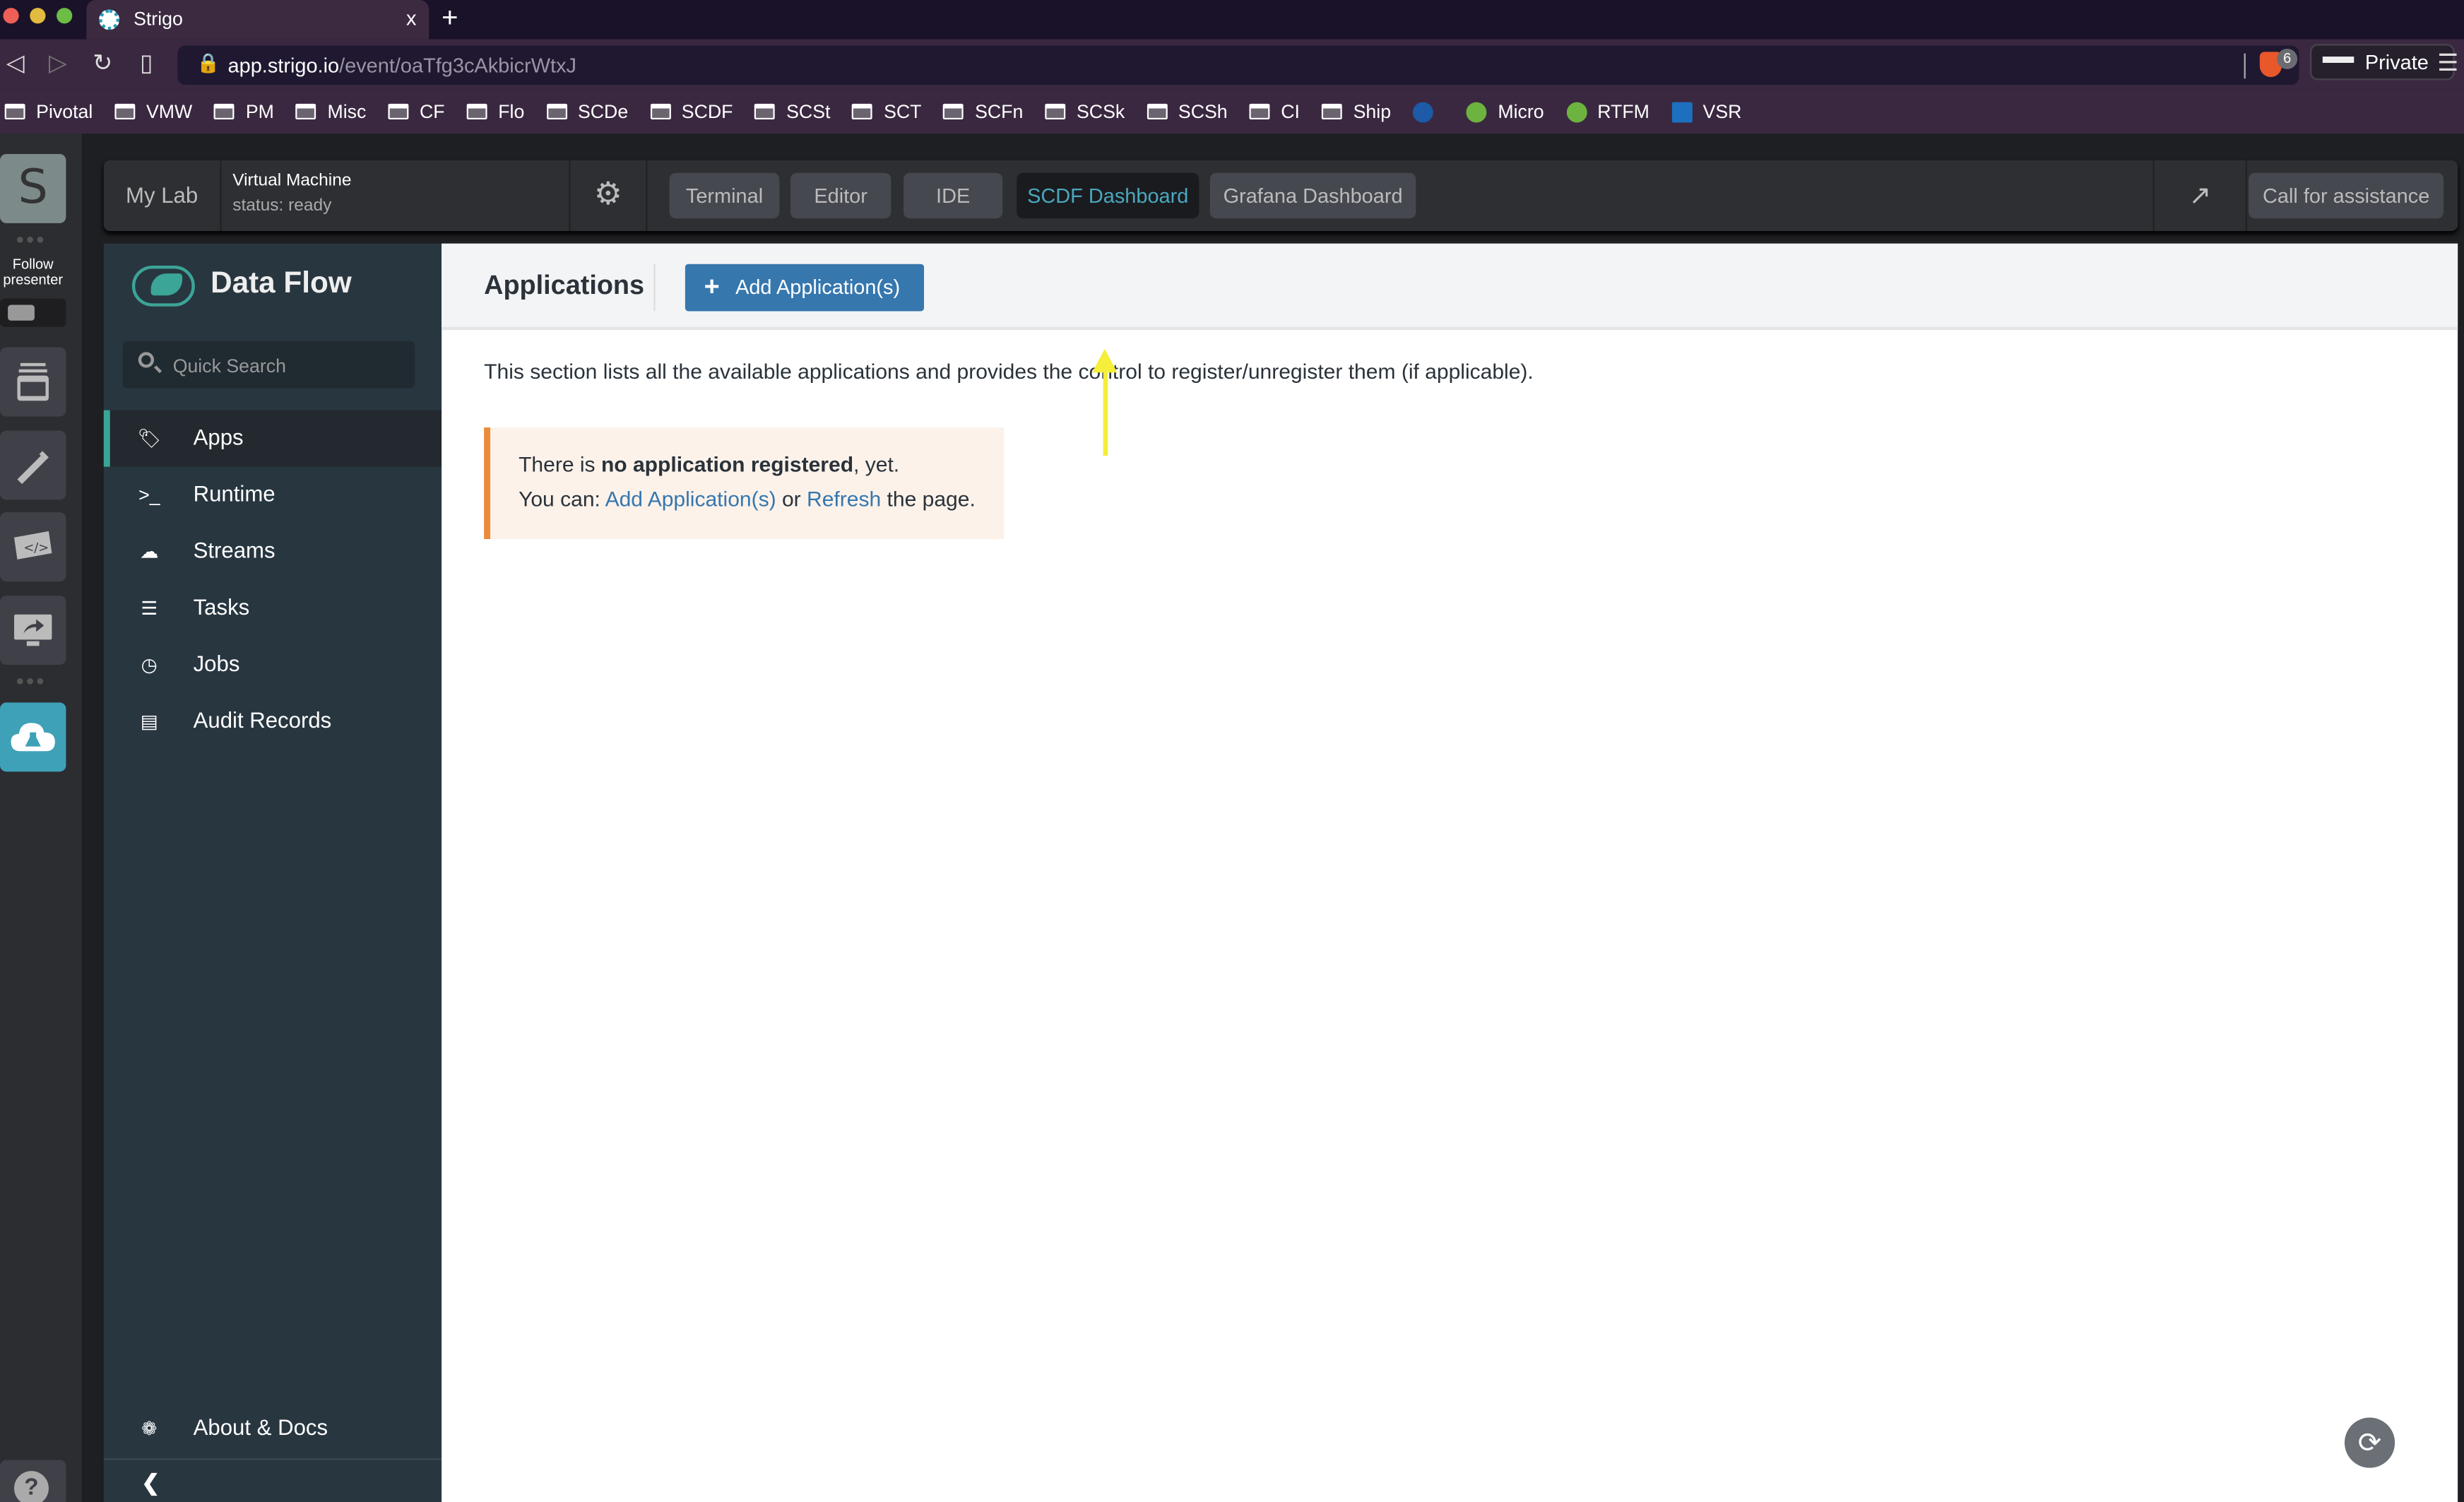  Describe the element at coordinates (690, 499) in the screenshot. I see `add-application-link: Add Application(s)` at that location.